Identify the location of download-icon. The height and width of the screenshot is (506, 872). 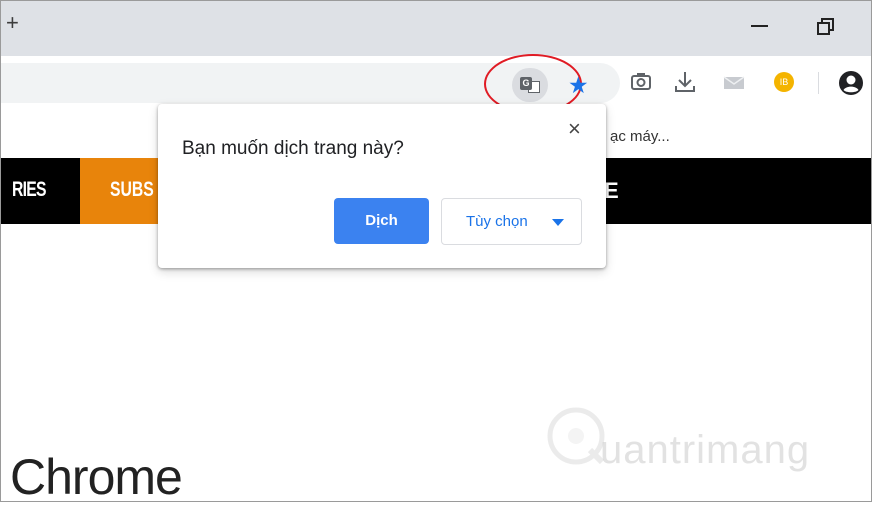
(685, 82).